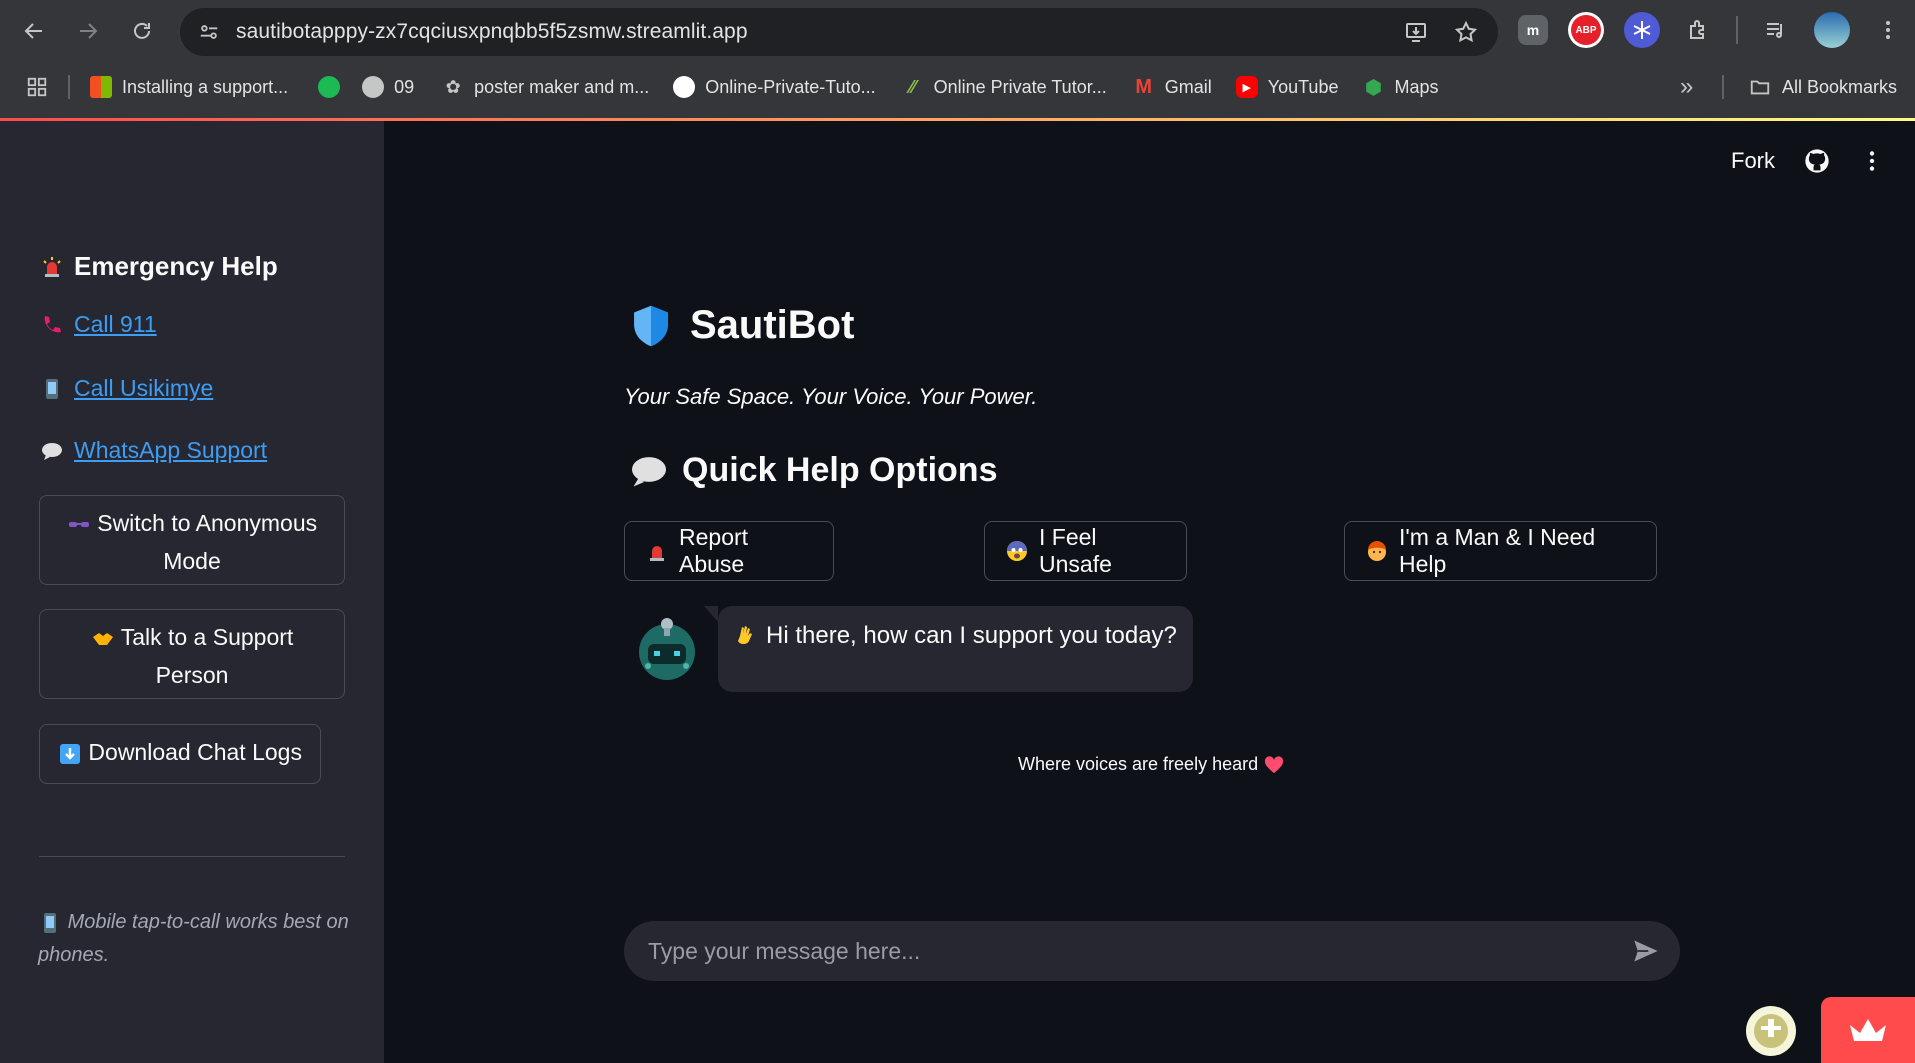  I want to click on robot-avatar-icon, so click(667, 649).